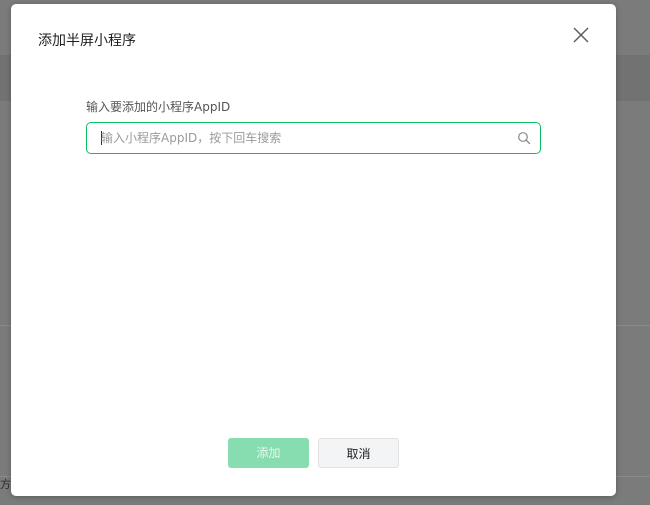 The image size is (650, 505). I want to click on close-button, so click(581, 35).